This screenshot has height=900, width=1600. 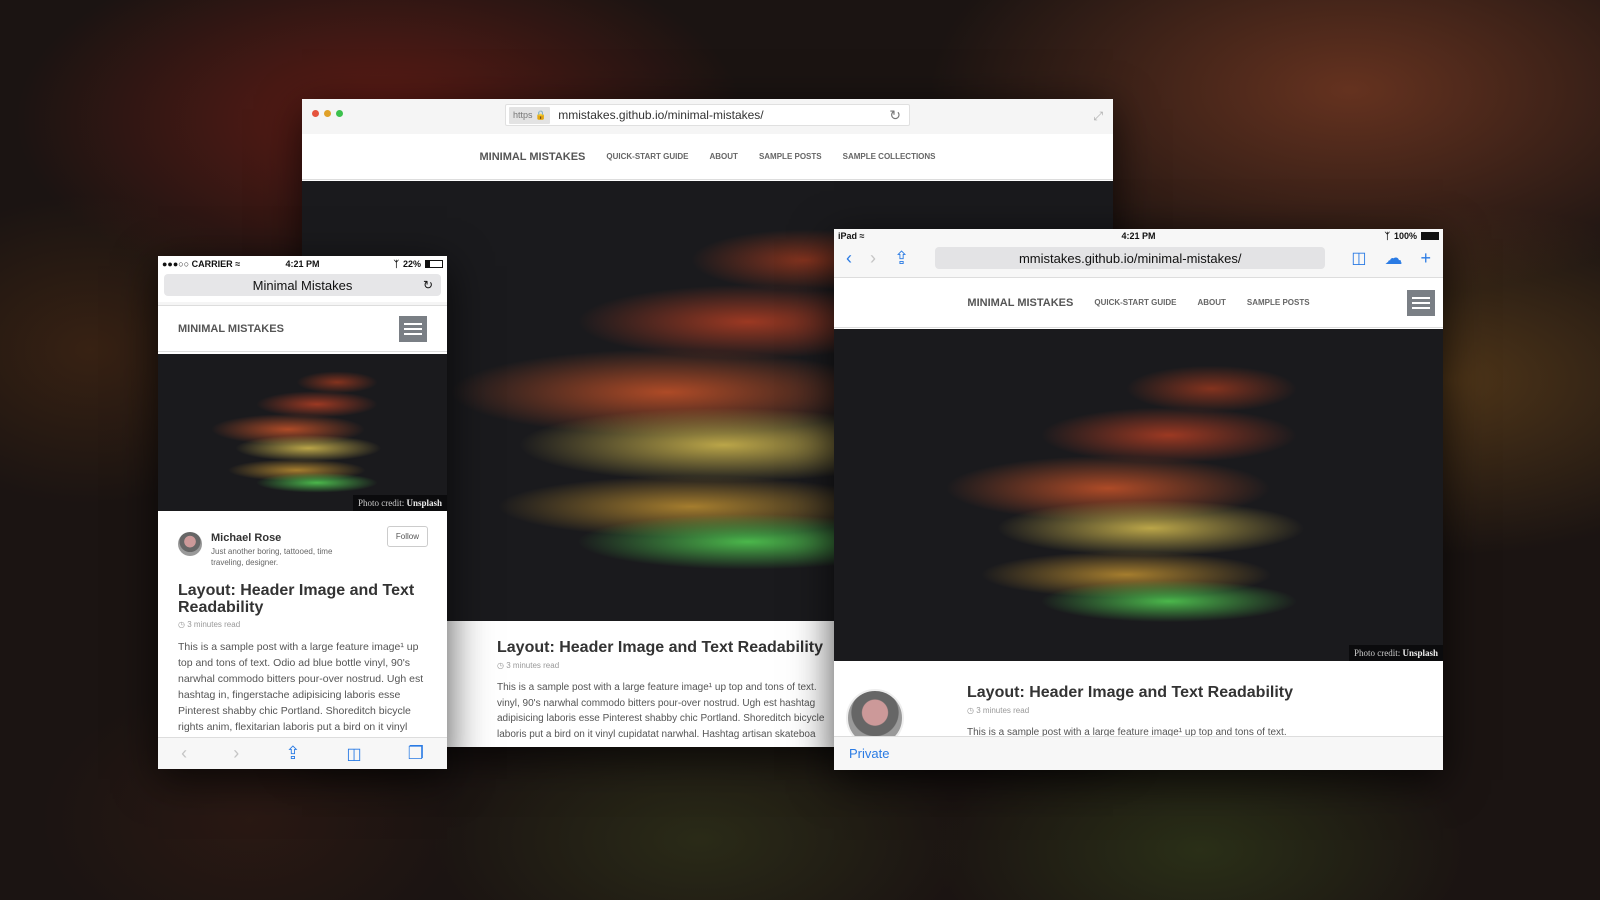 I want to click on page-title-text: Minimal Mistakes, so click(x=302, y=285).